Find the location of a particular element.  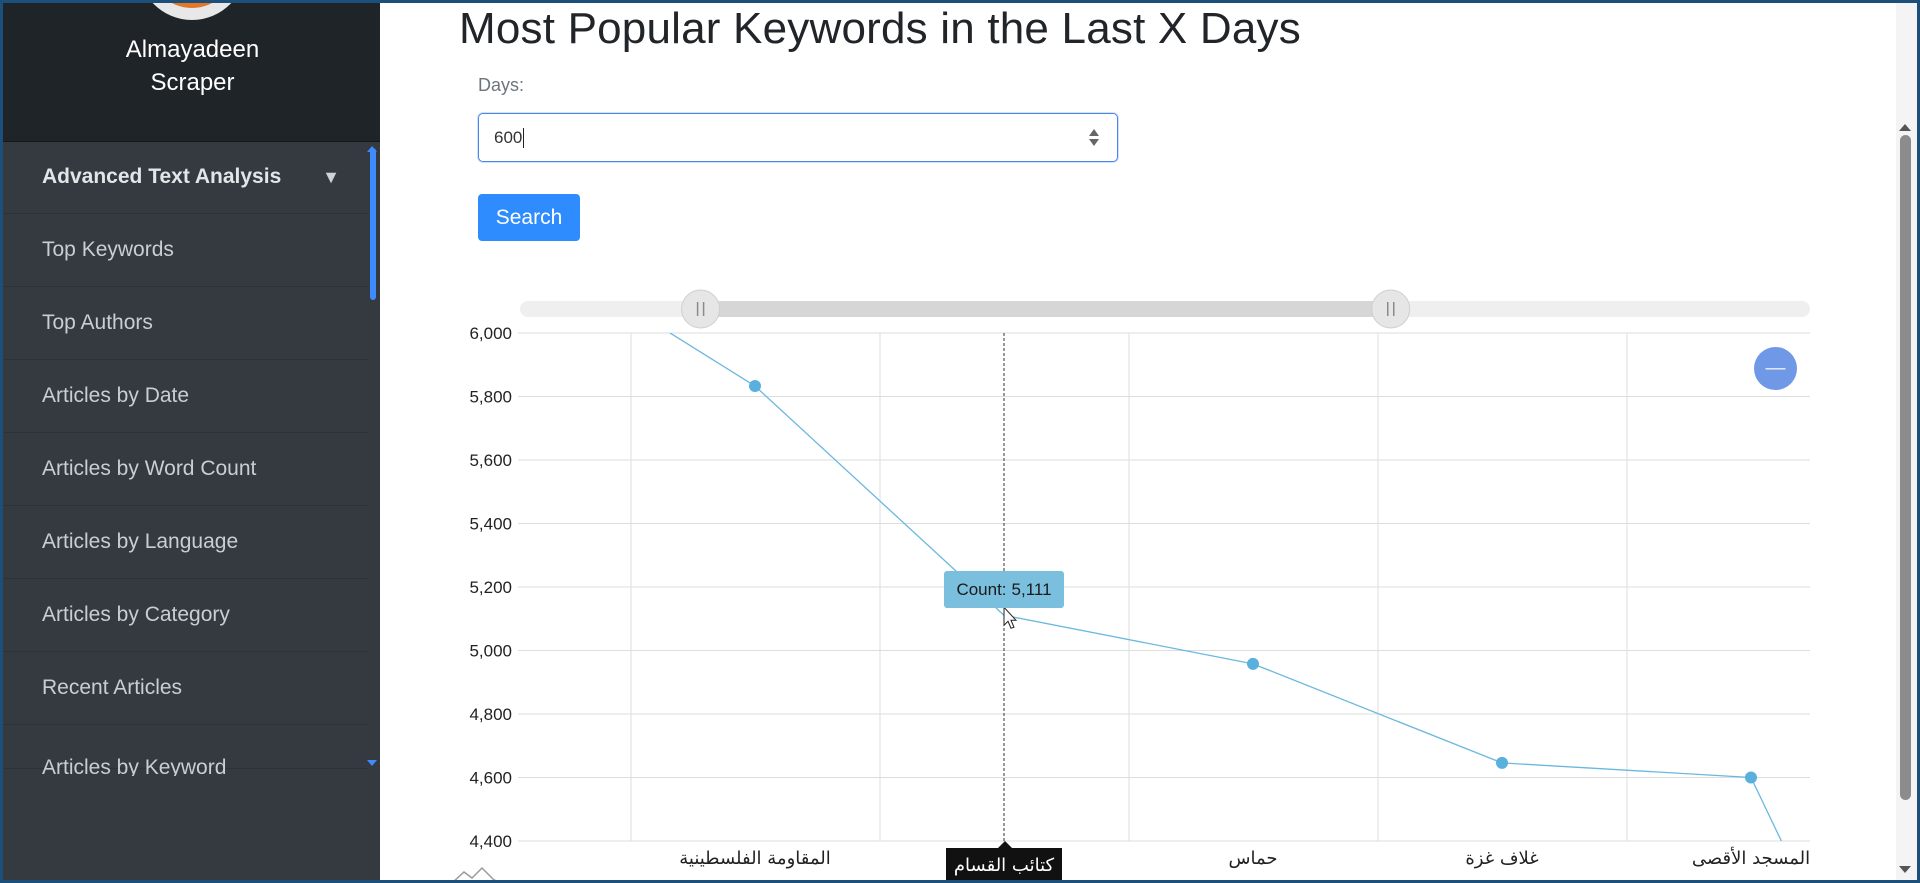

y-tick-label: 5,400 is located at coordinates (490, 524).